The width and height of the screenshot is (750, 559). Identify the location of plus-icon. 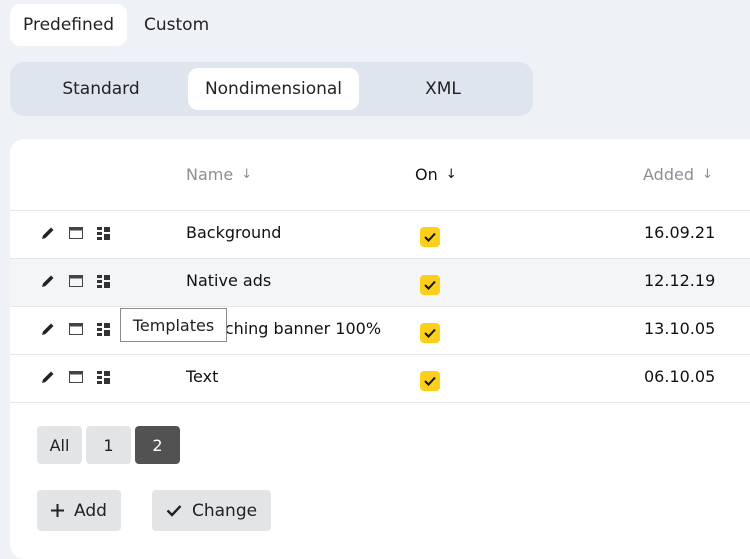
(57, 510).